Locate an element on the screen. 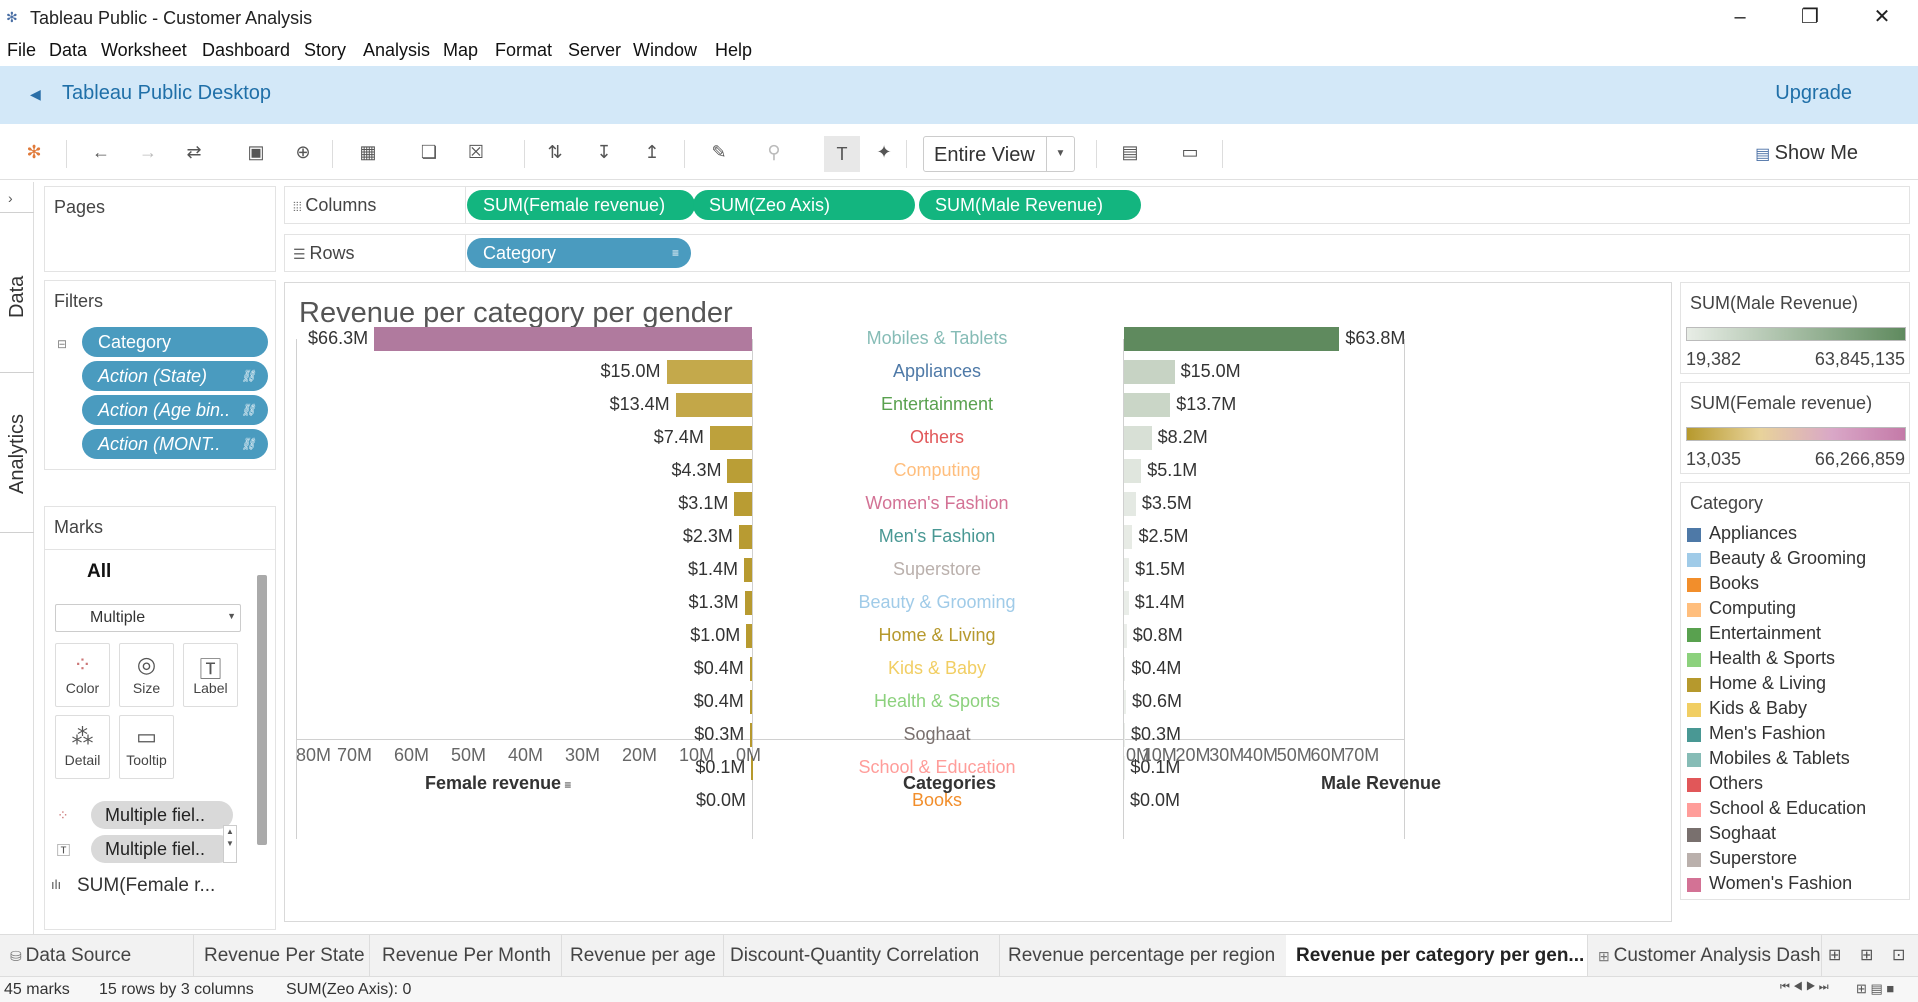  row-pill-category: Category ≡ is located at coordinates (579, 253).